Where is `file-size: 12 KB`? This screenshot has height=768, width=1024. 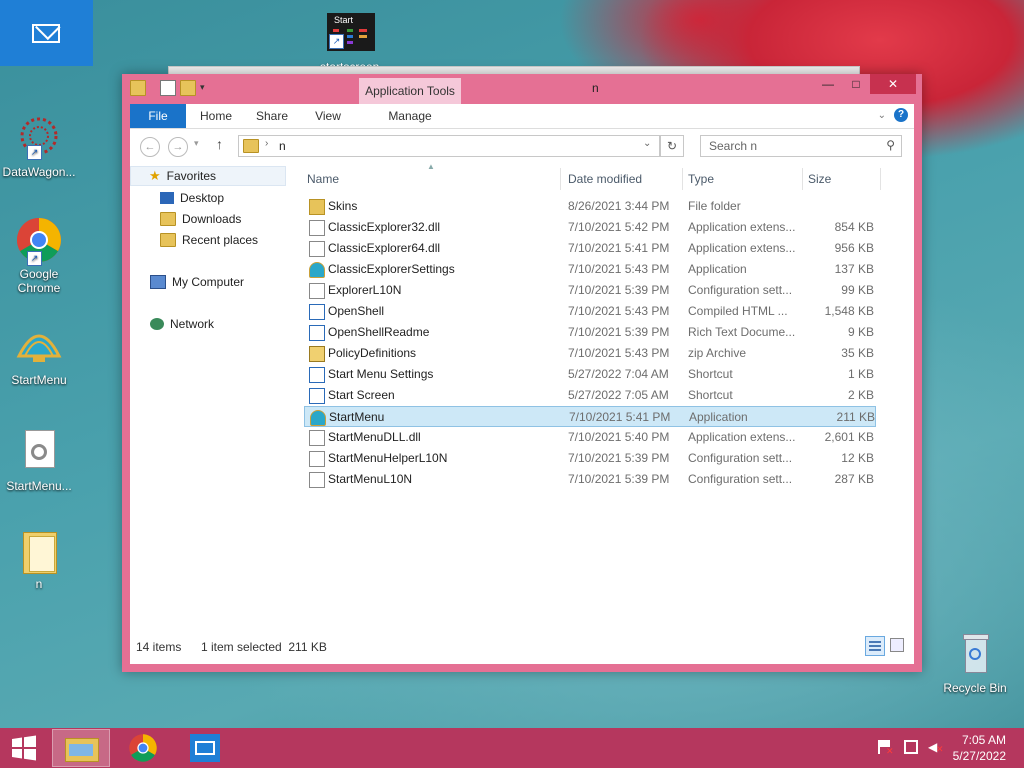 file-size: 12 KB is located at coordinates (857, 458).